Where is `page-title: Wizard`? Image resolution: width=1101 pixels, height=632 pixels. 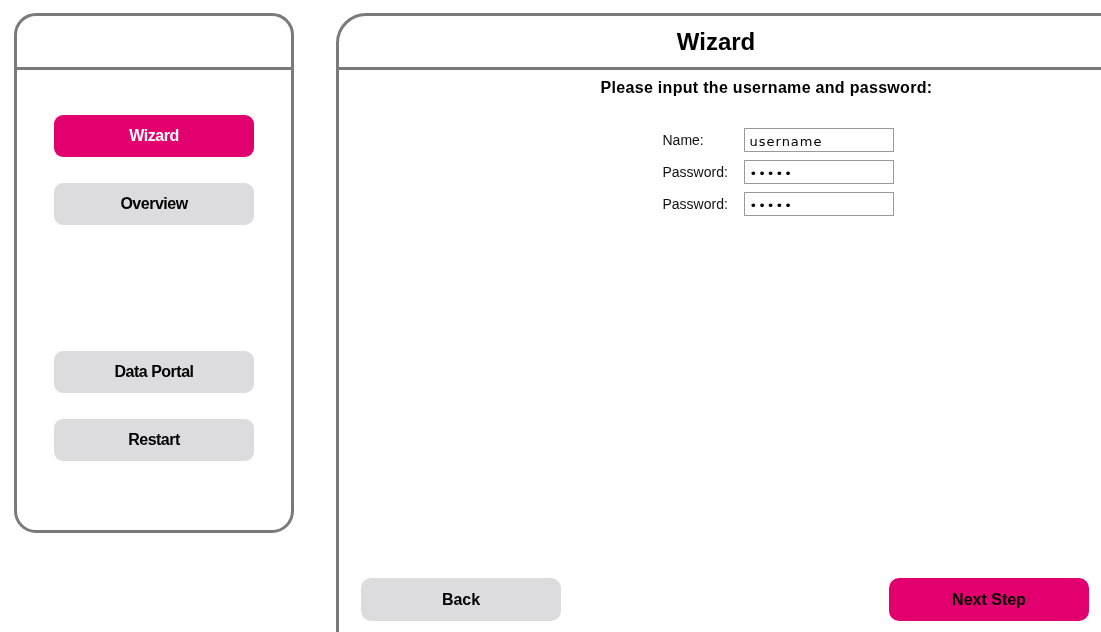 page-title: Wizard is located at coordinates (716, 41).